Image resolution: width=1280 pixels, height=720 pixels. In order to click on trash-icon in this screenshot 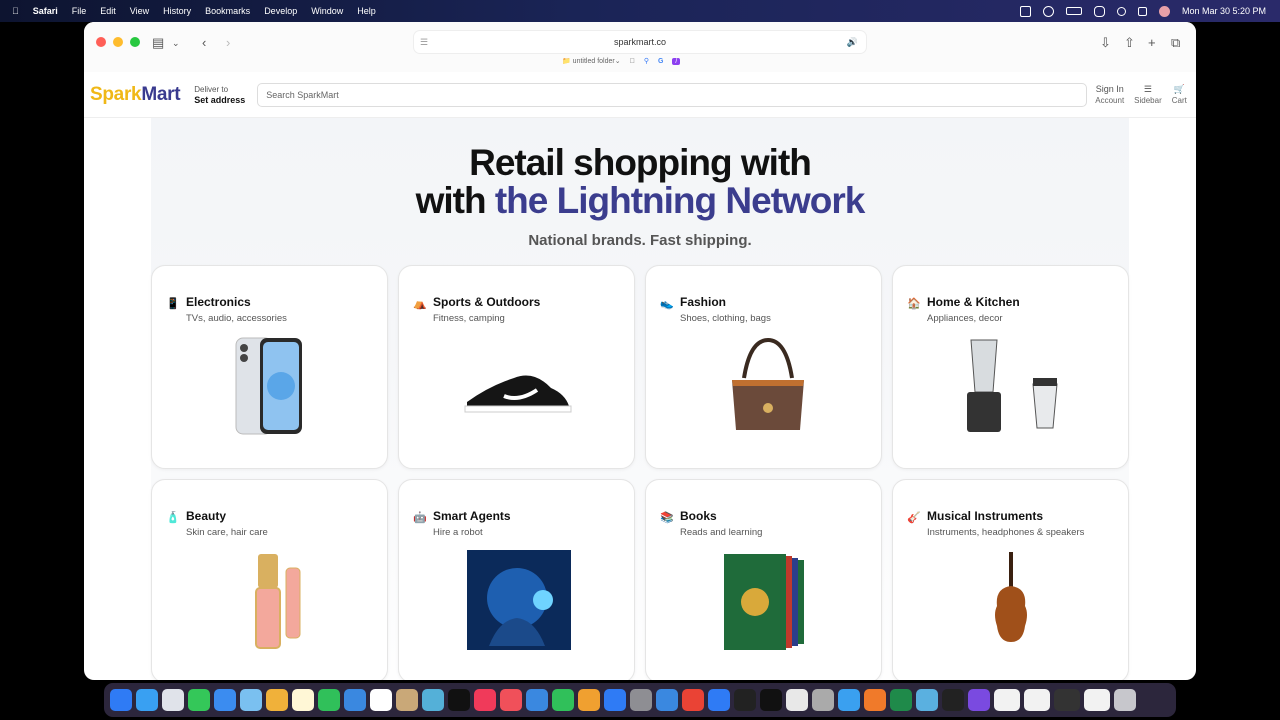, I will do `click(1125, 700)`.